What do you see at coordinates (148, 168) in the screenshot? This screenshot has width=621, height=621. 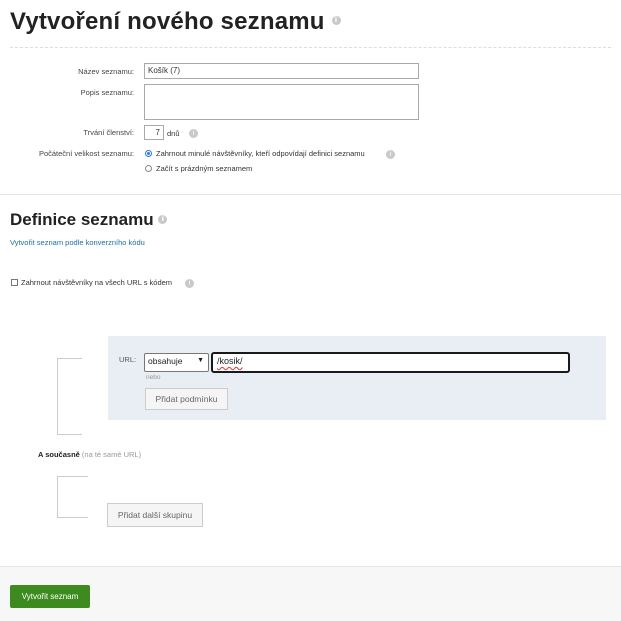 I see `radio-empty-list` at bounding box center [148, 168].